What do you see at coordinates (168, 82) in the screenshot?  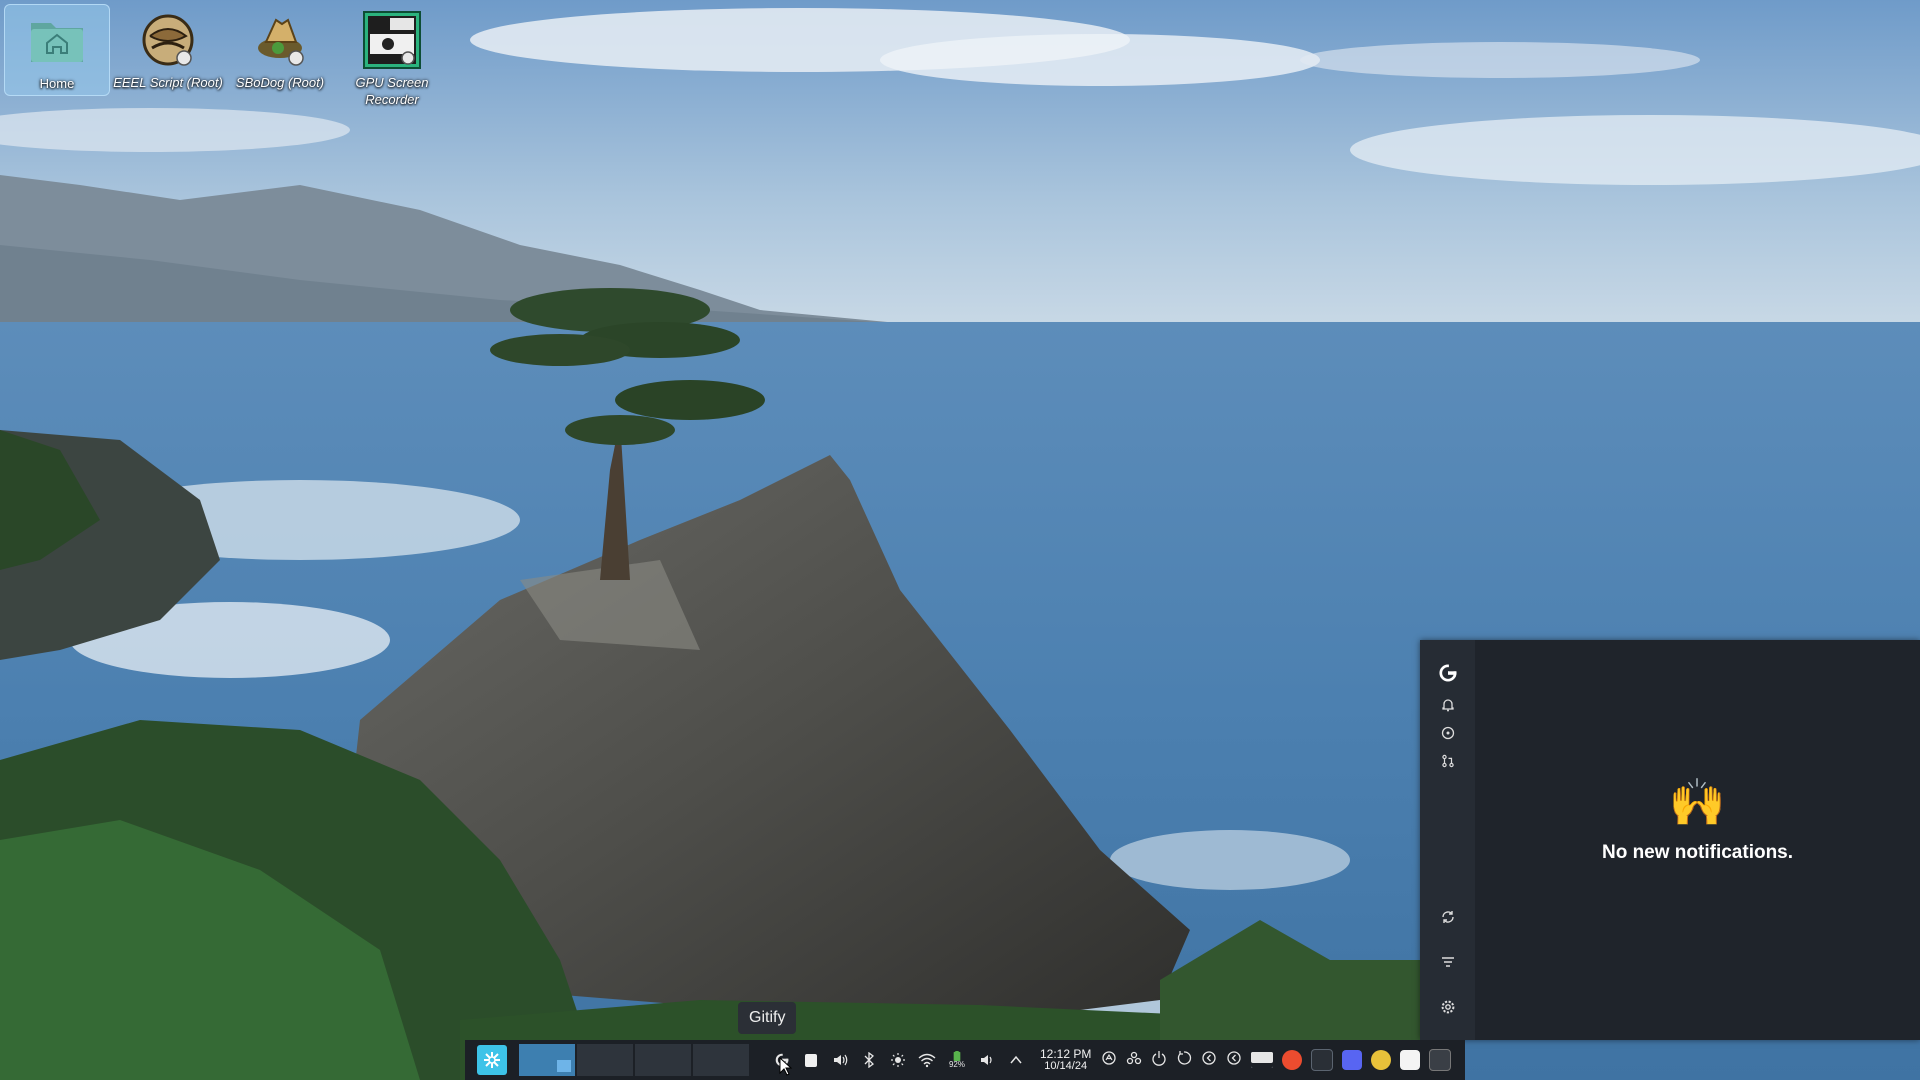 I see `desktop-icon-label: EEEL Script (Root)` at bounding box center [168, 82].